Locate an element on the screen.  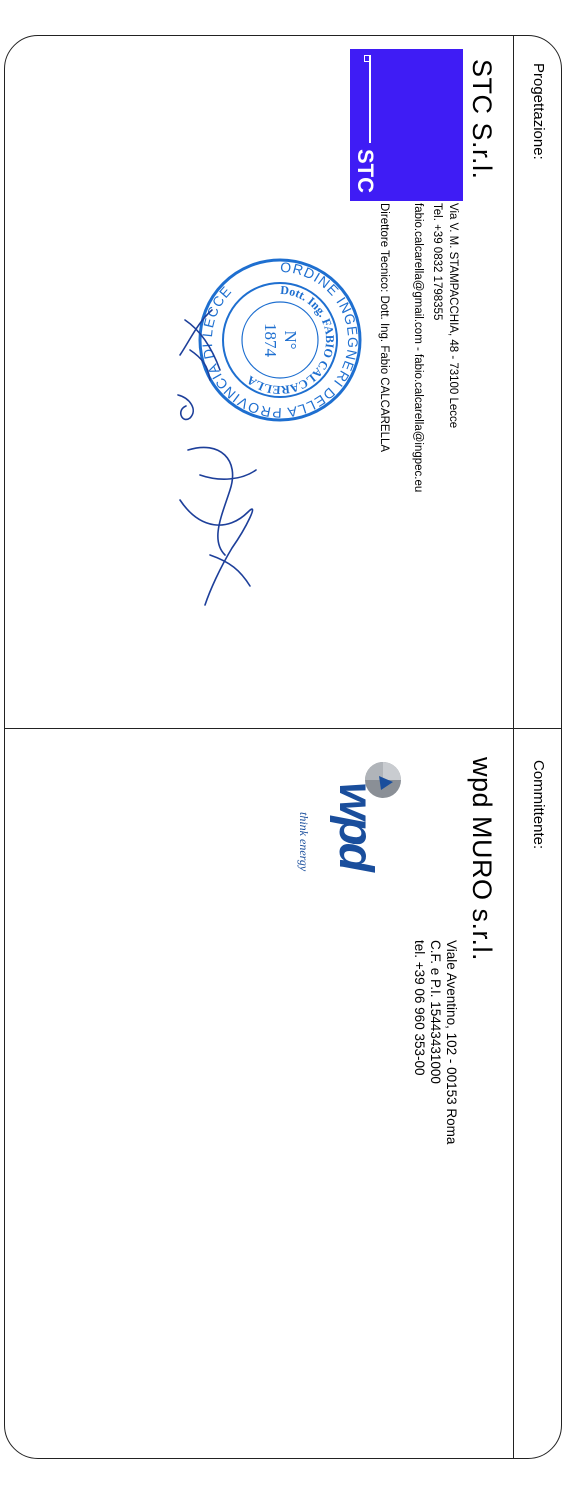
client-address: Viale Aventino, 102 - 00153 Roma is located at coordinates (451, 1042).